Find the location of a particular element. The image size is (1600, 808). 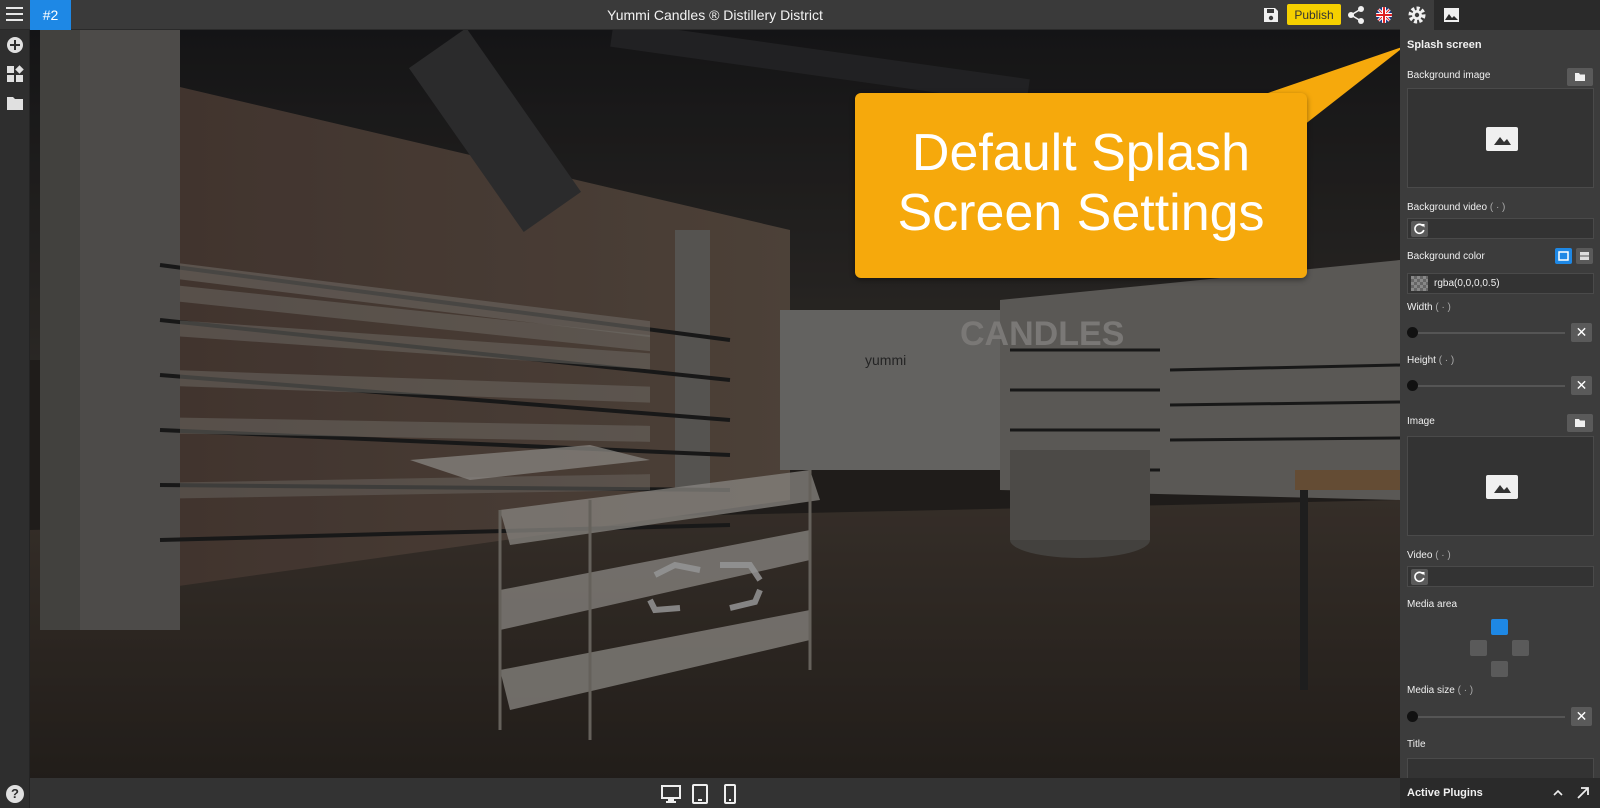

annotation-callout: Default Splash Screen Settings is located at coordinates (1081, 185).